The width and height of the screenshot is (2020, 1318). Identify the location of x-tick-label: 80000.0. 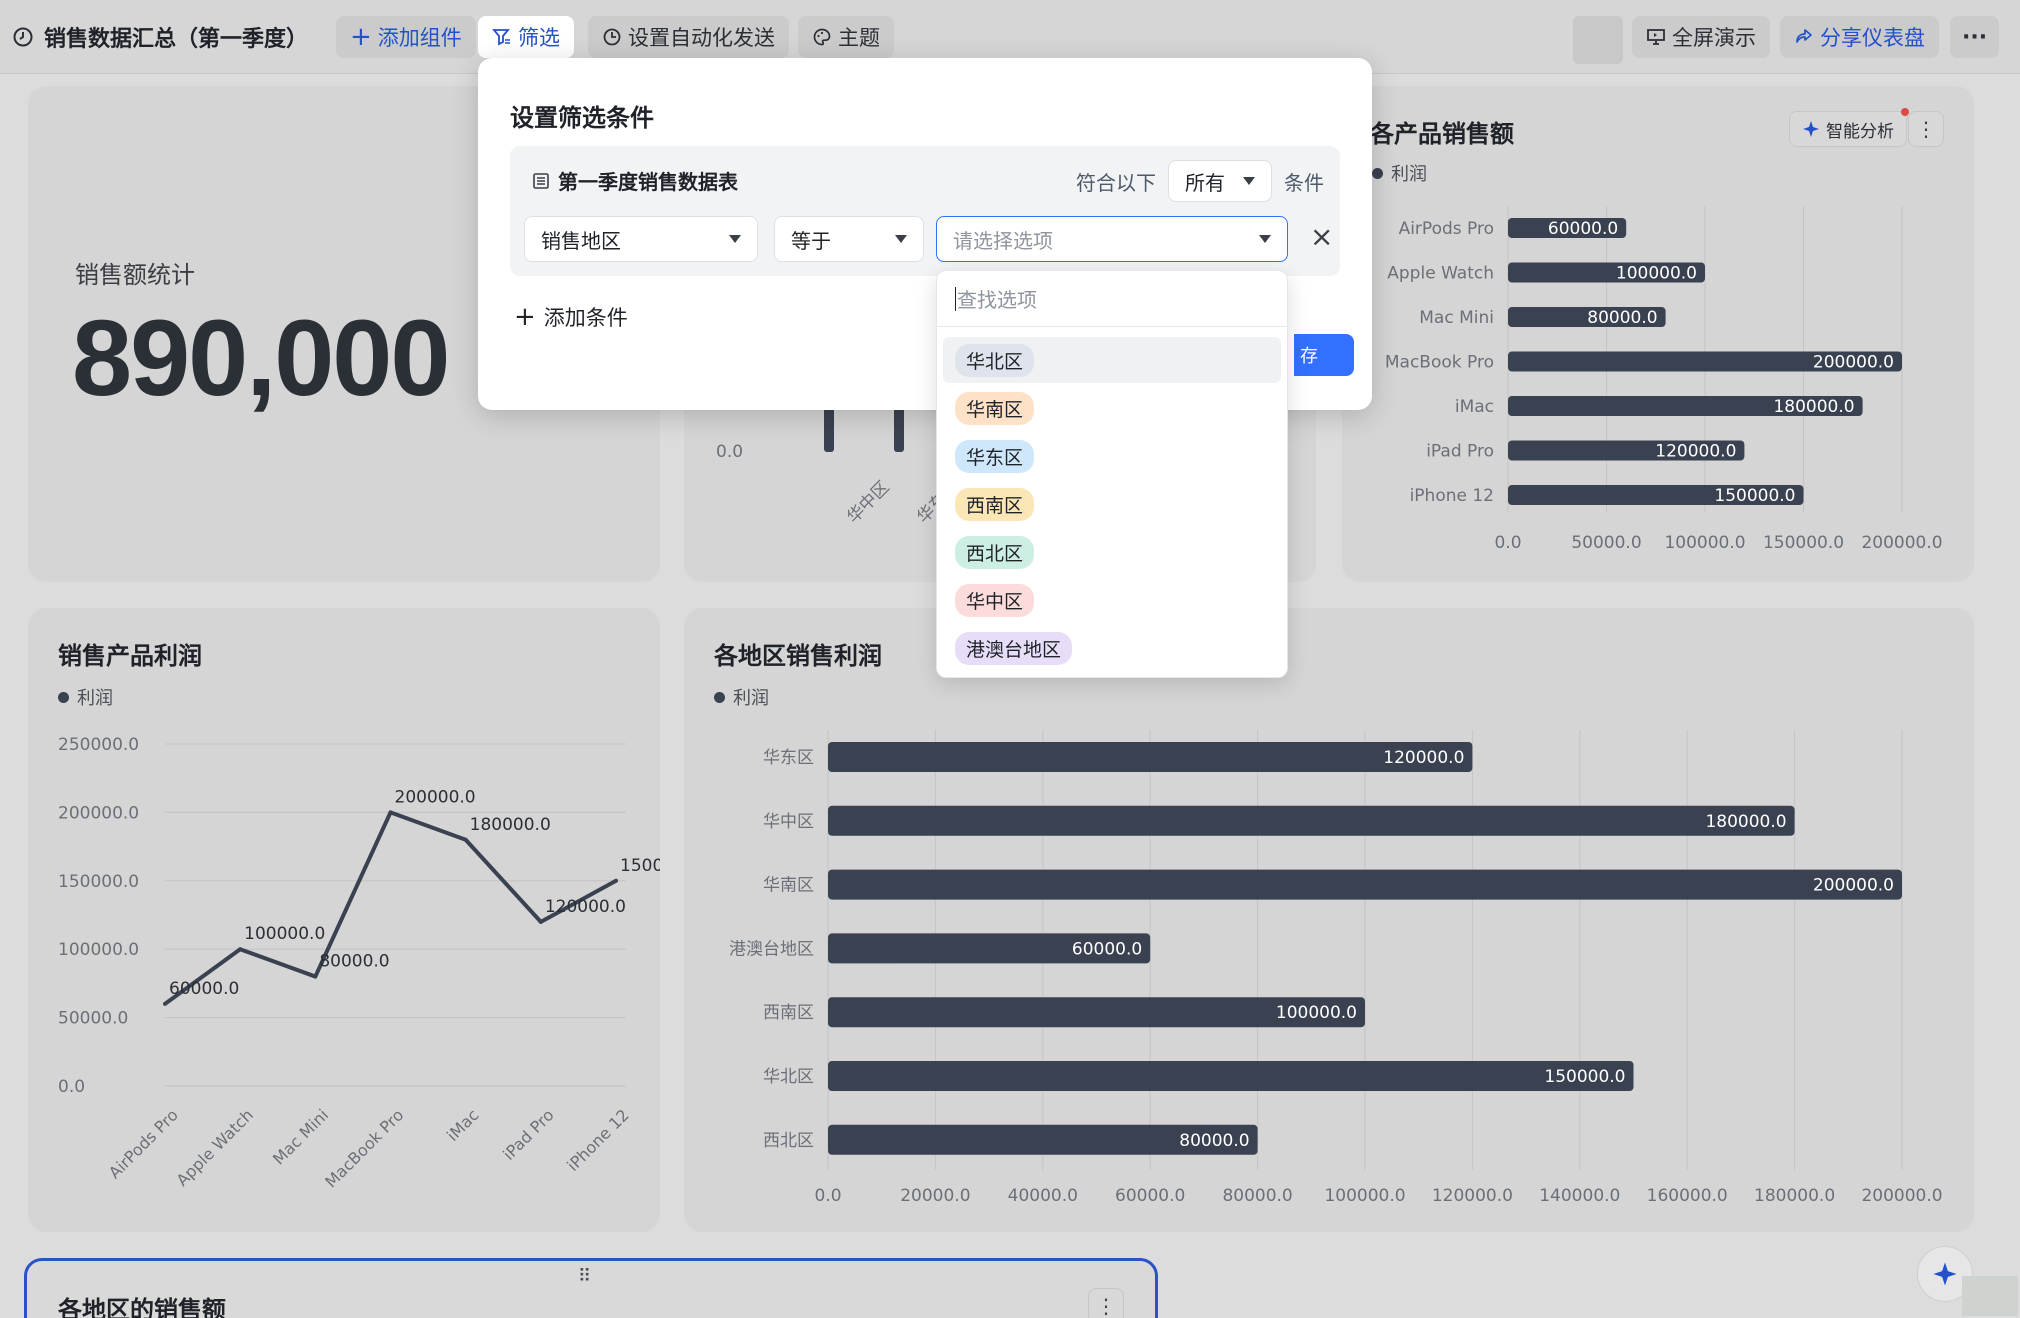
(1257, 1196).